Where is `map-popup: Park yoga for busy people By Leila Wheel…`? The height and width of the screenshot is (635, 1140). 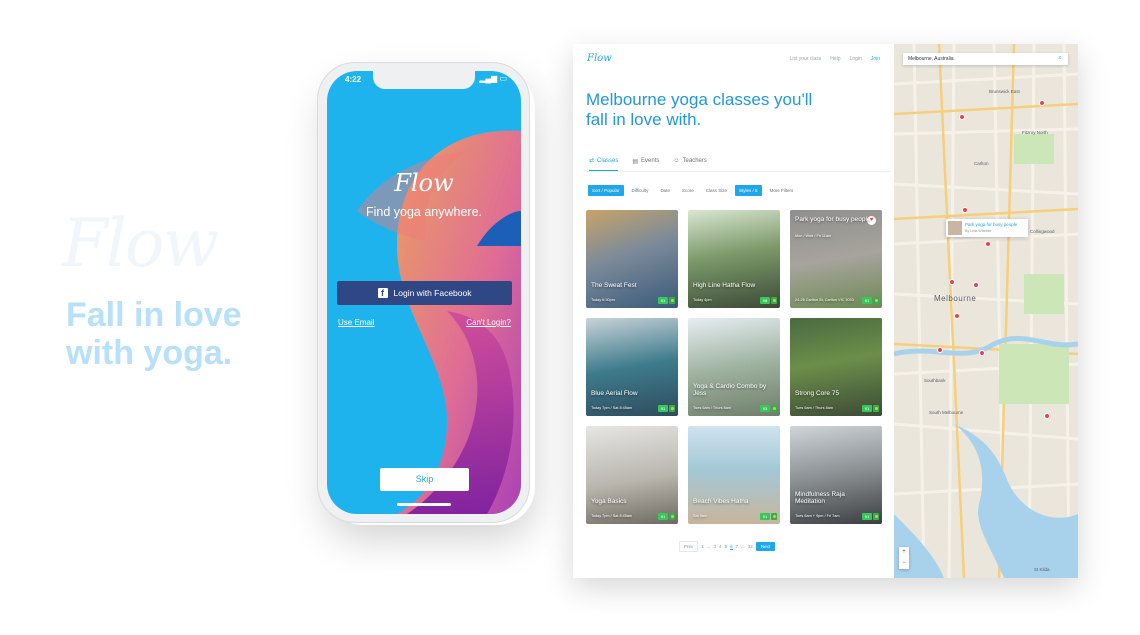
map-popup: Park yoga for busy people By Leila Wheel… is located at coordinates (987, 228).